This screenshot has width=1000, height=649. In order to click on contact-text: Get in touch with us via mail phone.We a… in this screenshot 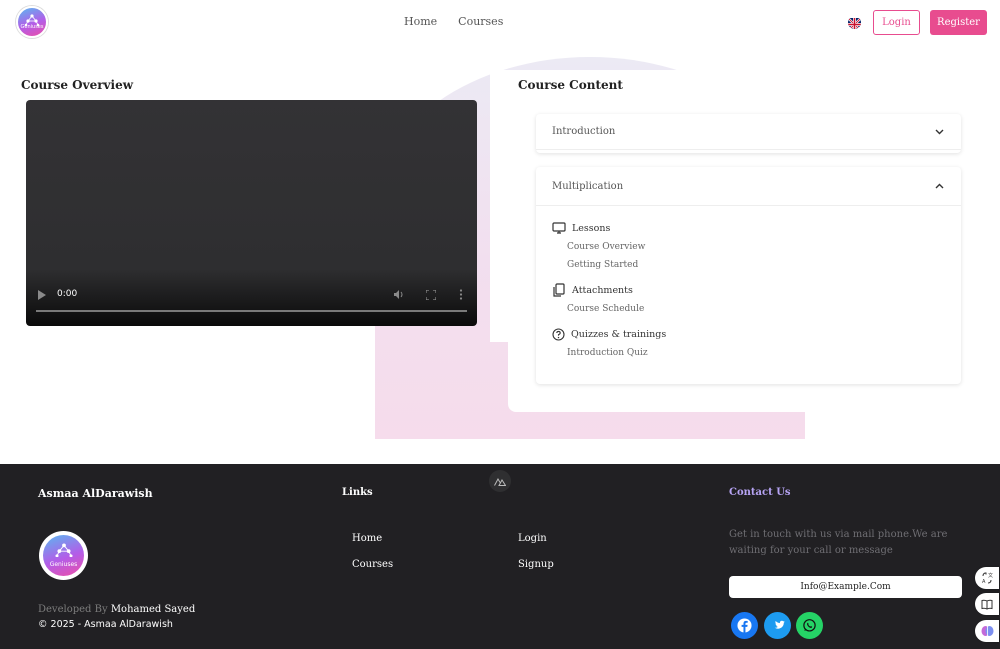, I will do `click(838, 542)`.